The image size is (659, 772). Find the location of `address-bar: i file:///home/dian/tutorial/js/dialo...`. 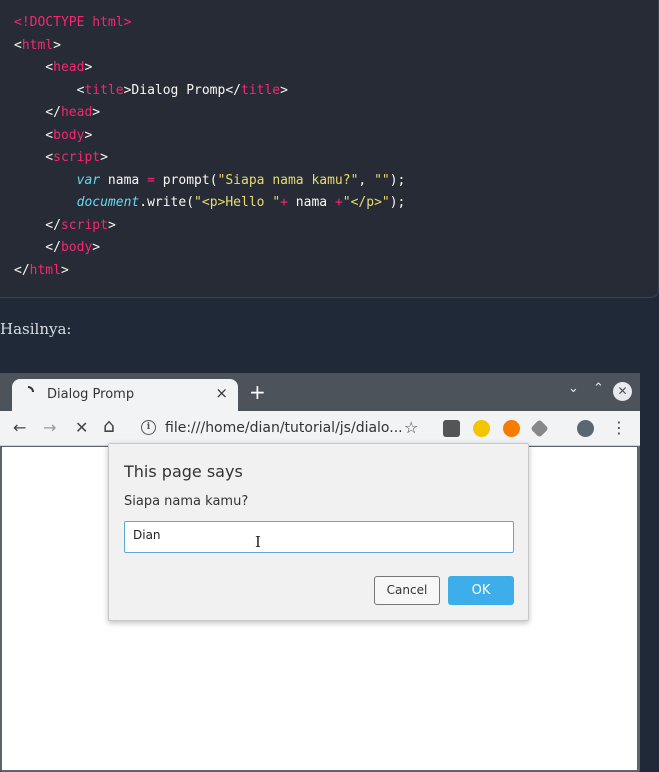

address-bar: i file:///home/dian/tutorial/js/dialo... is located at coordinates (280, 428).